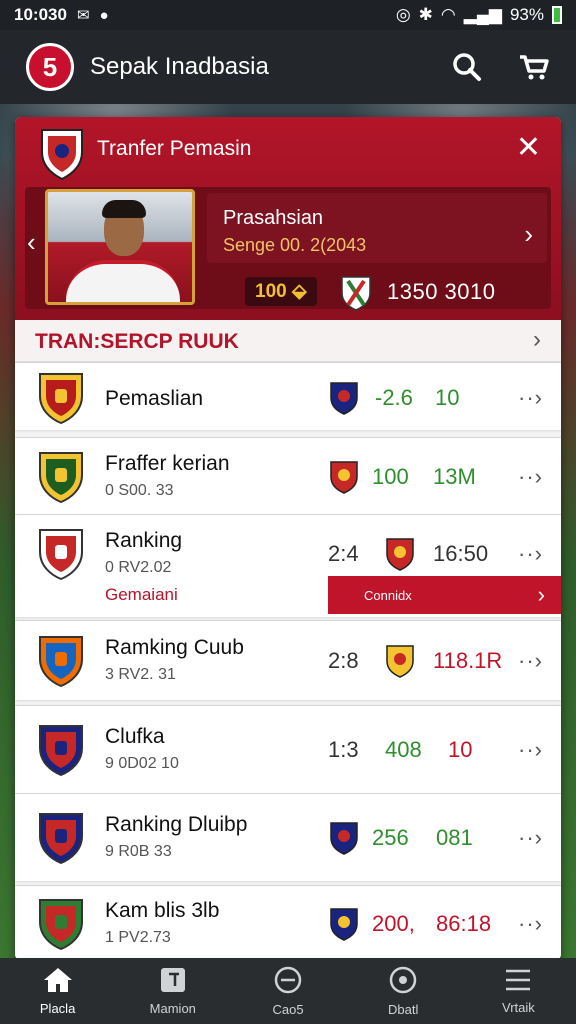 The width and height of the screenshot is (576, 1024). Describe the element at coordinates (138, 851) in the screenshot. I see `row-subtitle: 9 R0B 33` at that location.